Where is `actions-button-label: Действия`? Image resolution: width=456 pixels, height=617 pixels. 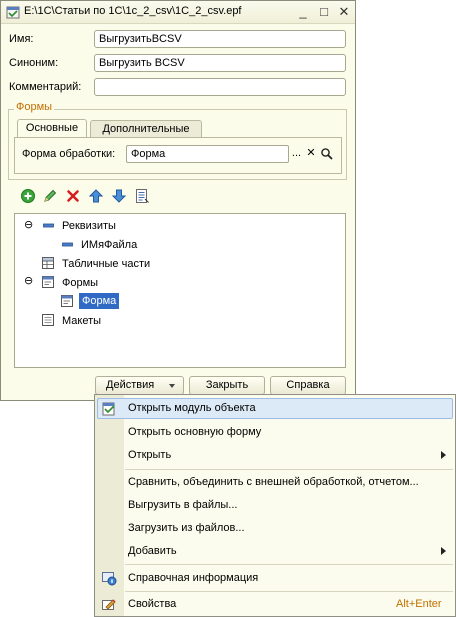
actions-button-label: Действия is located at coordinates (130, 385).